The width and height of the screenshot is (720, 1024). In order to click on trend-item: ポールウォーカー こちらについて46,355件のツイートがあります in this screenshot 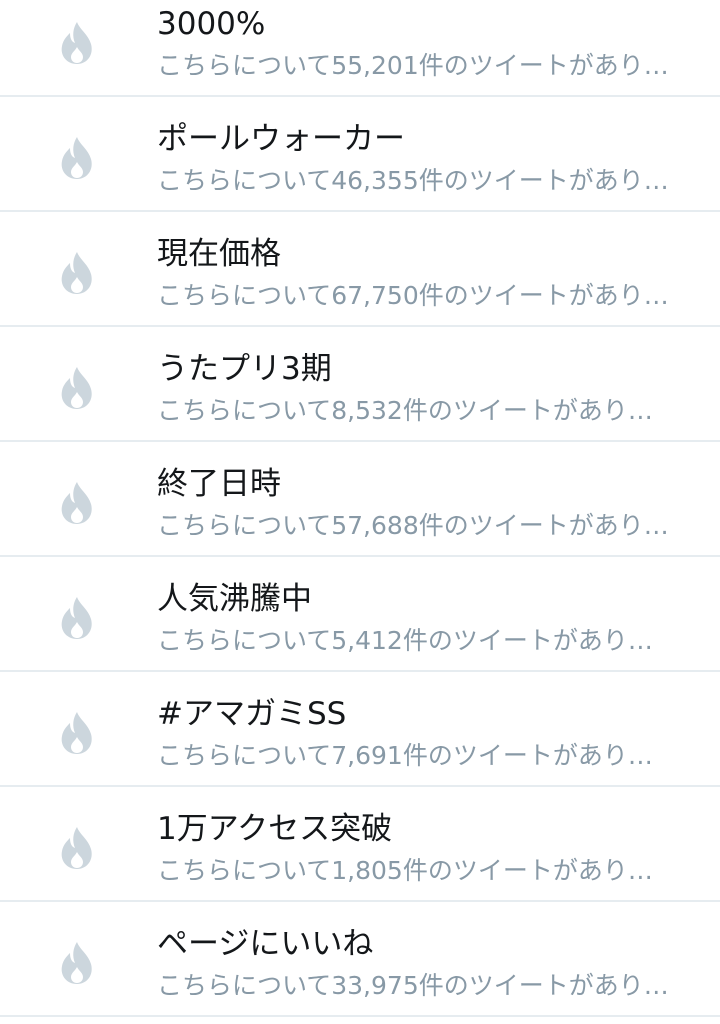, I will do `click(360, 154)`.